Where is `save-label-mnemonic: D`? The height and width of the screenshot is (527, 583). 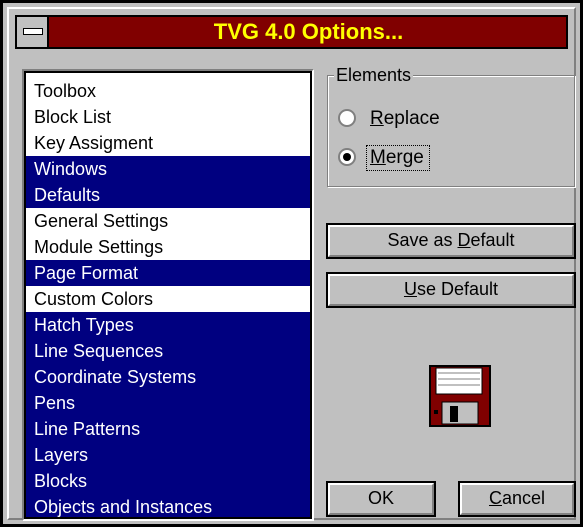 save-label-mnemonic: D is located at coordinates (464, 240).